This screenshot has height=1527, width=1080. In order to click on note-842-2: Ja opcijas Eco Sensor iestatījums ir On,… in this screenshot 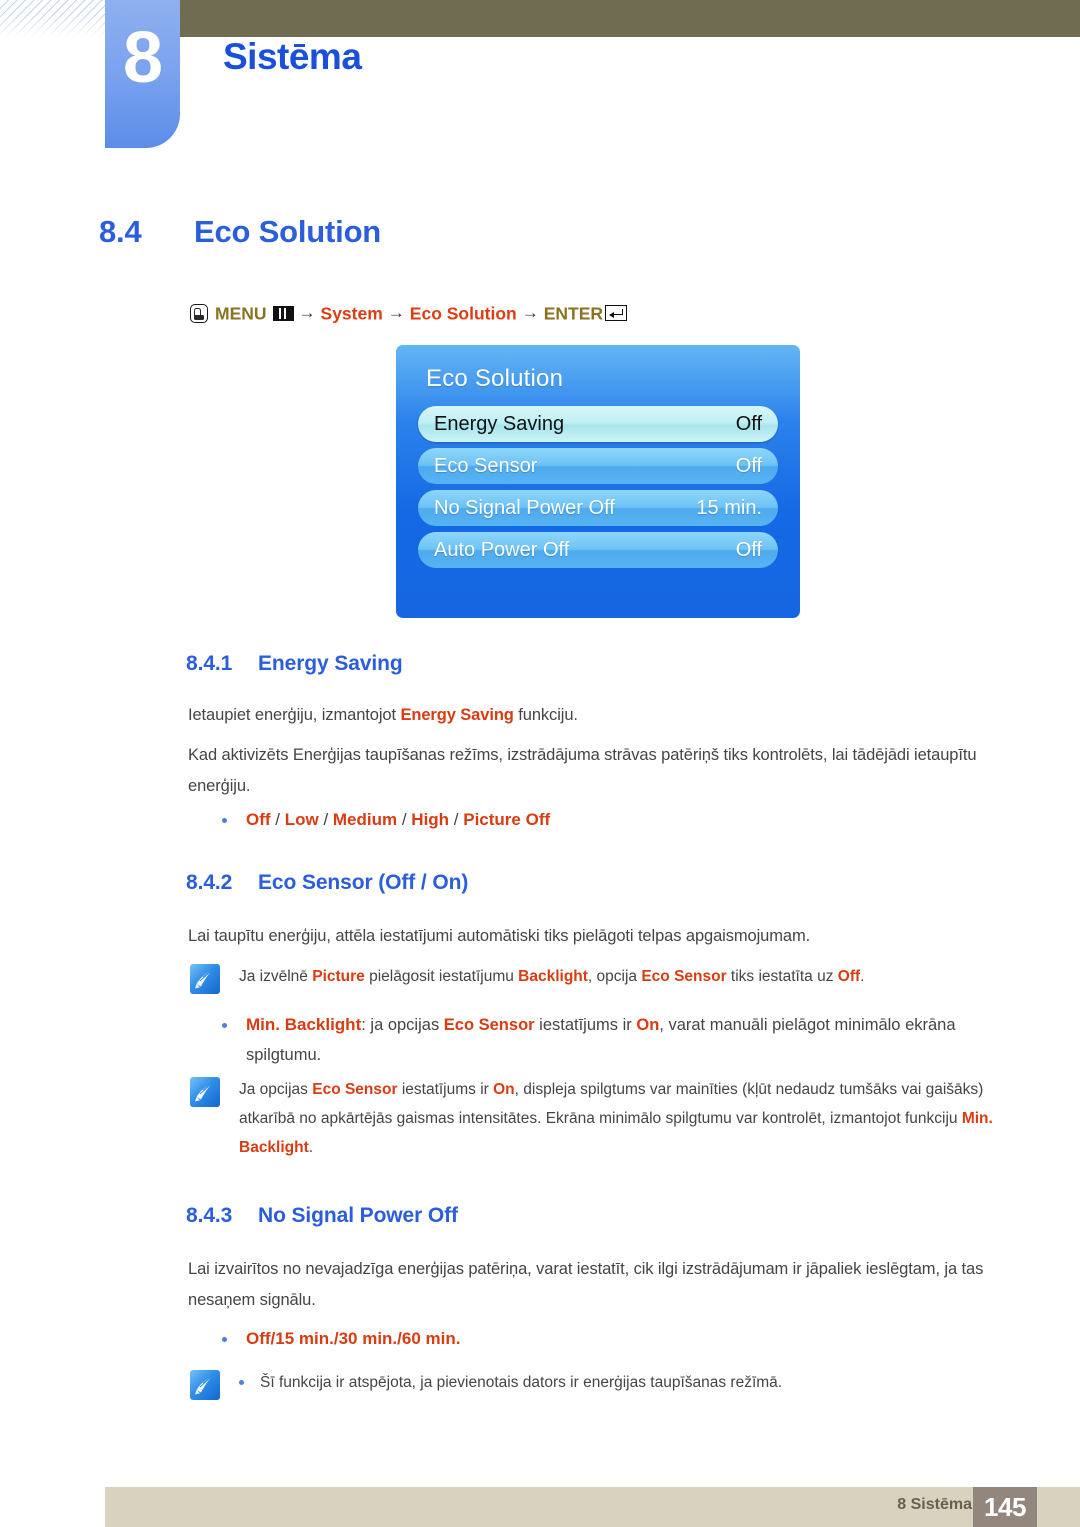, I will do `click(612, 1118)`.